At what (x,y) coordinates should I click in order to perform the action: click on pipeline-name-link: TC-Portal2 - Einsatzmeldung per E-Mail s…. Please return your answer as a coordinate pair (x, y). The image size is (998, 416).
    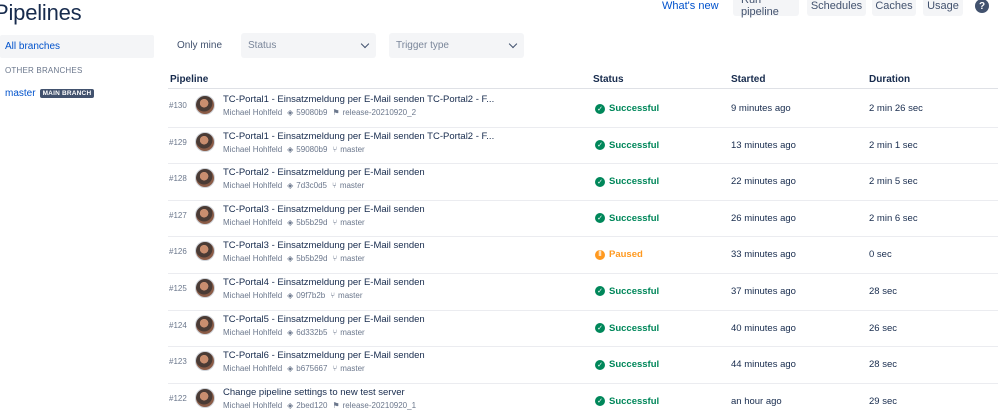
    Looking at the image, I should click on (324, 172).